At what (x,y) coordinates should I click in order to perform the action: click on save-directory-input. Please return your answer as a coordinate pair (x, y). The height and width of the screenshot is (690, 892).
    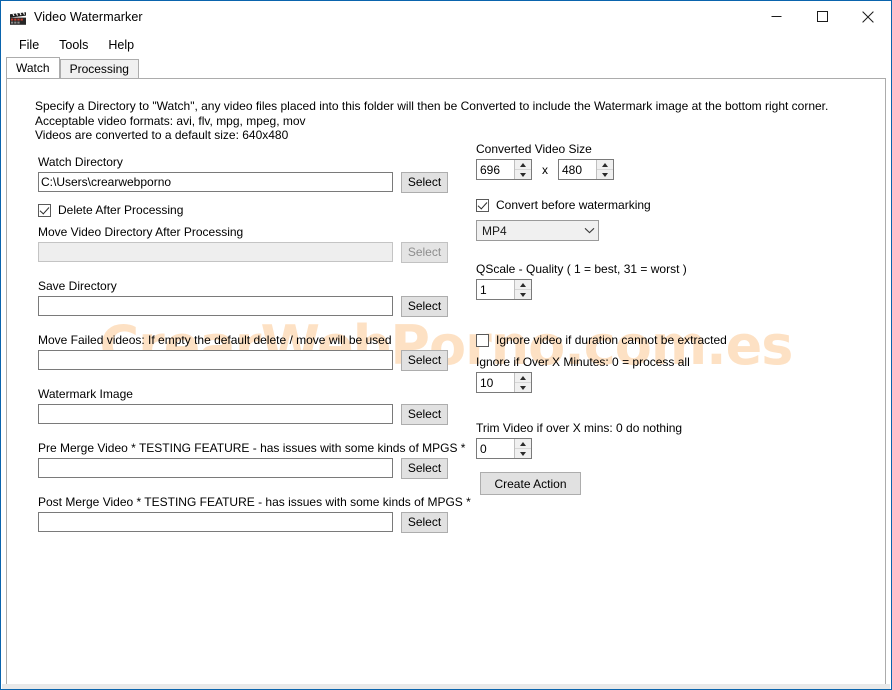
    Looking at the image, I should click on (215, 306).